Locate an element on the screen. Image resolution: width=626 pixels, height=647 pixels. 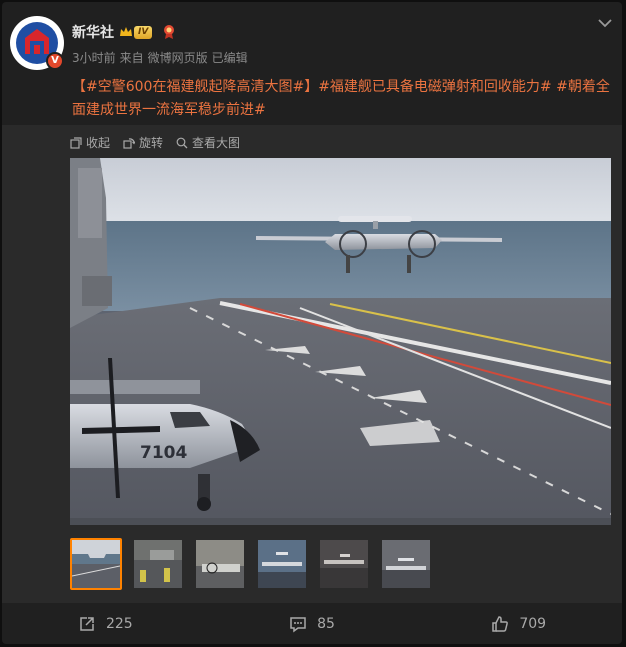
like-count: 709 is located at coordinates (533, 623).